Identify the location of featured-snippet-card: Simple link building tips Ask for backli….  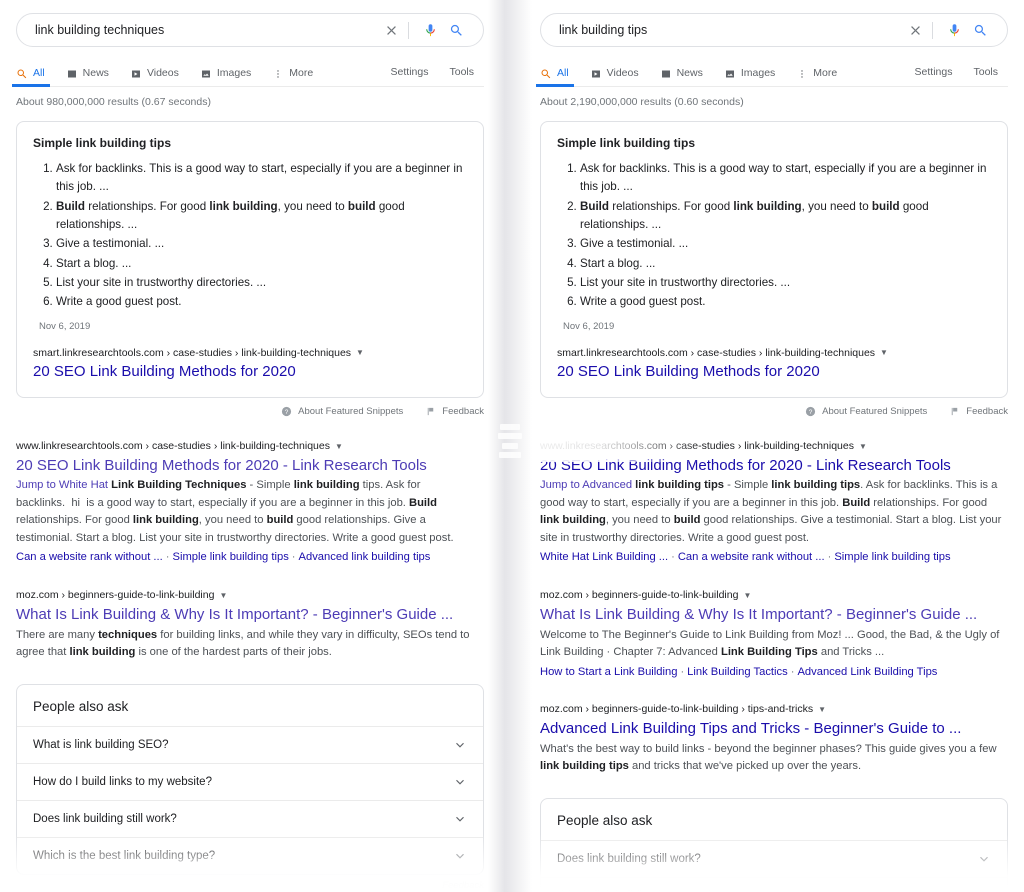
(250, 259).